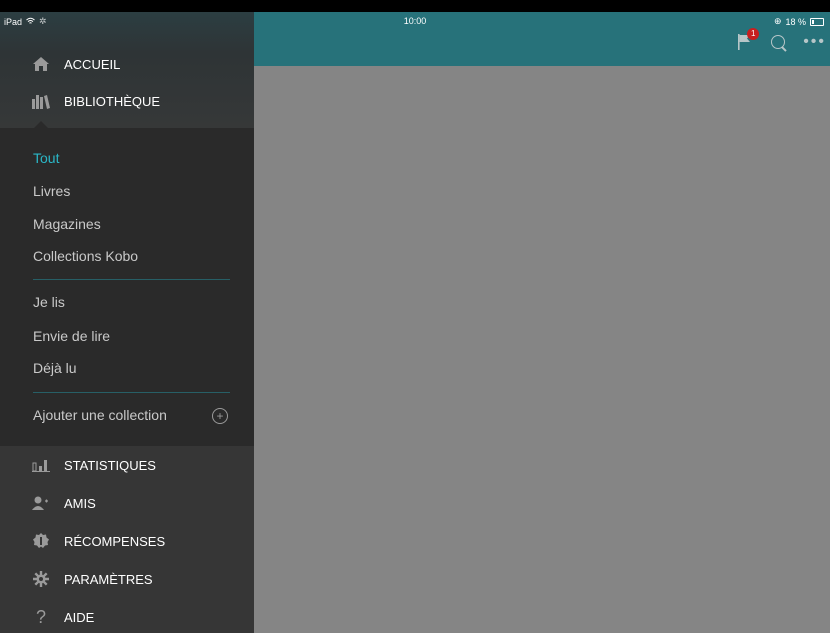 The width and height of the screenshot is (830, 633). Describe the element at coordinates (795, 21) in the screenshot. I see `battery-percent: 18 %` at that location.